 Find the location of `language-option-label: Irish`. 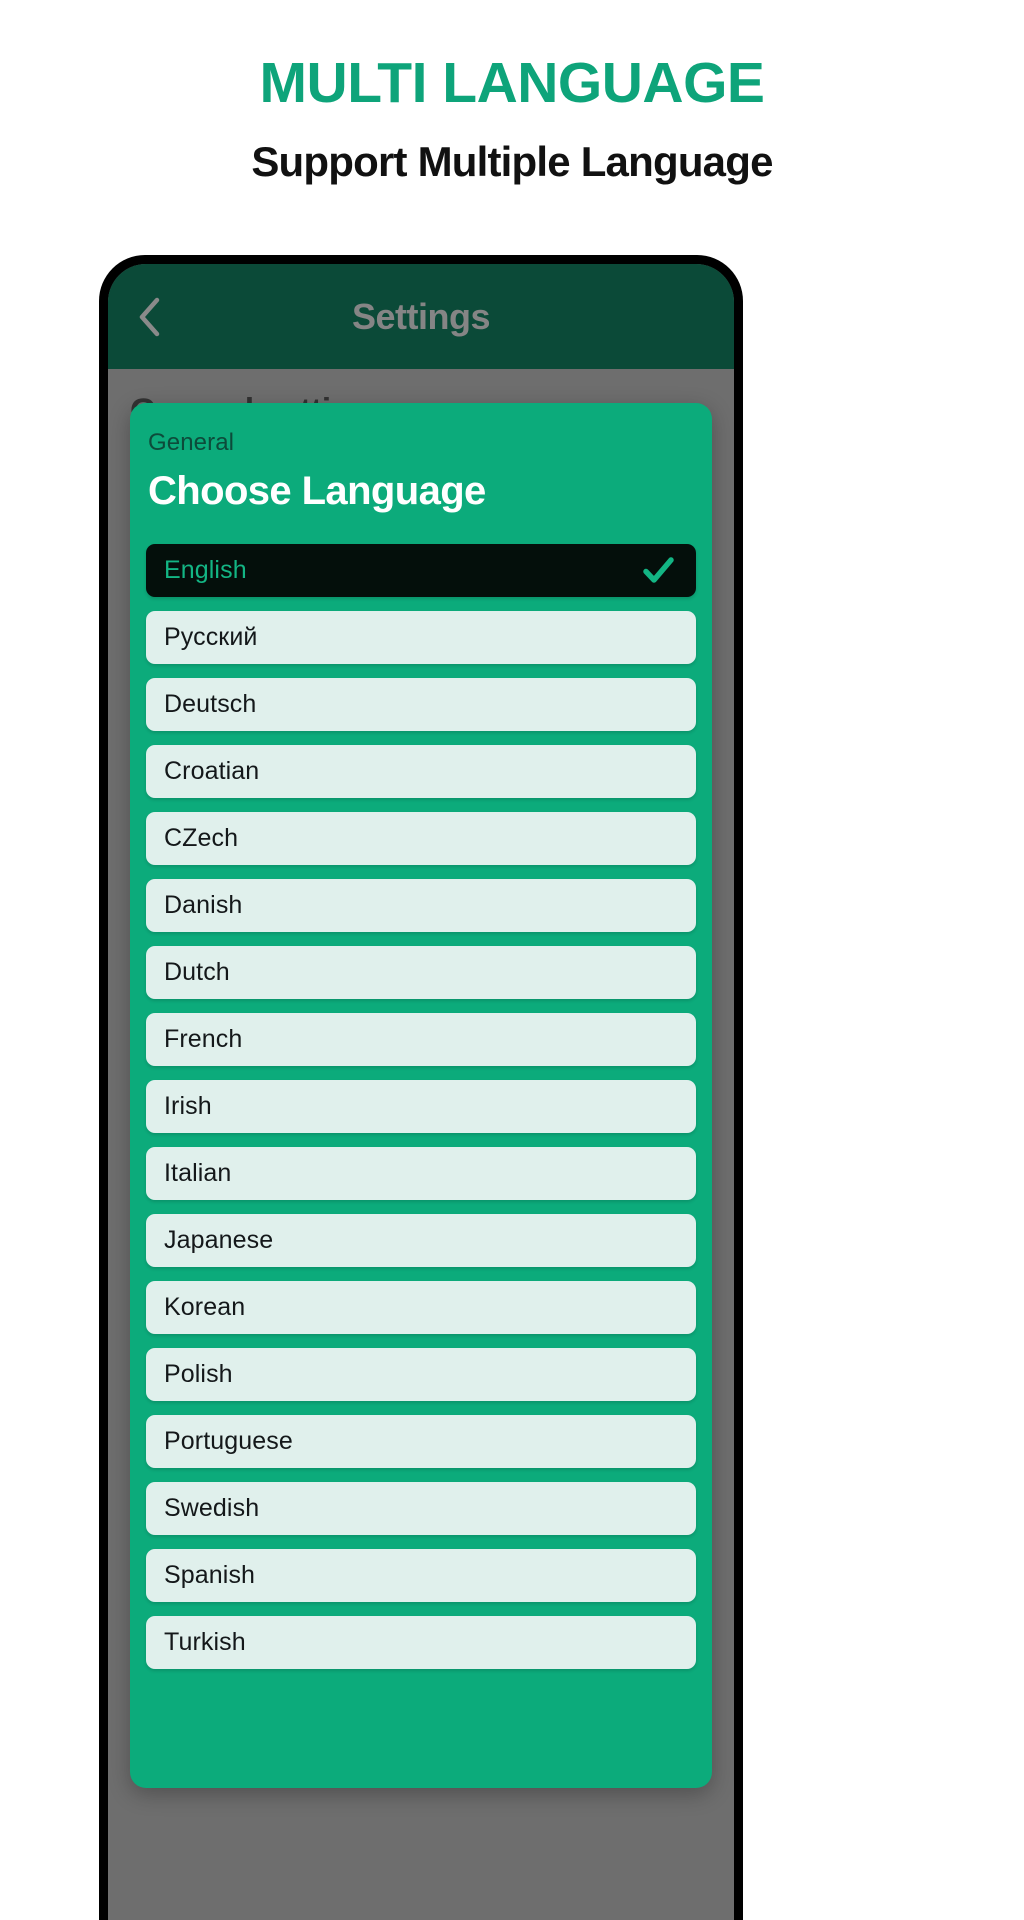

language-option-label: Irish is located at coordinates (188, 1106).